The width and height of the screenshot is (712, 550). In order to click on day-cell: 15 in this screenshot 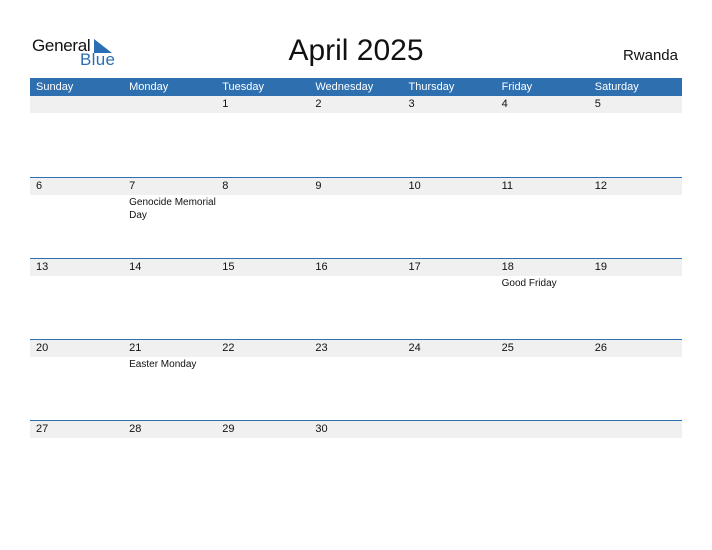, I will do `click(262, 274)`.